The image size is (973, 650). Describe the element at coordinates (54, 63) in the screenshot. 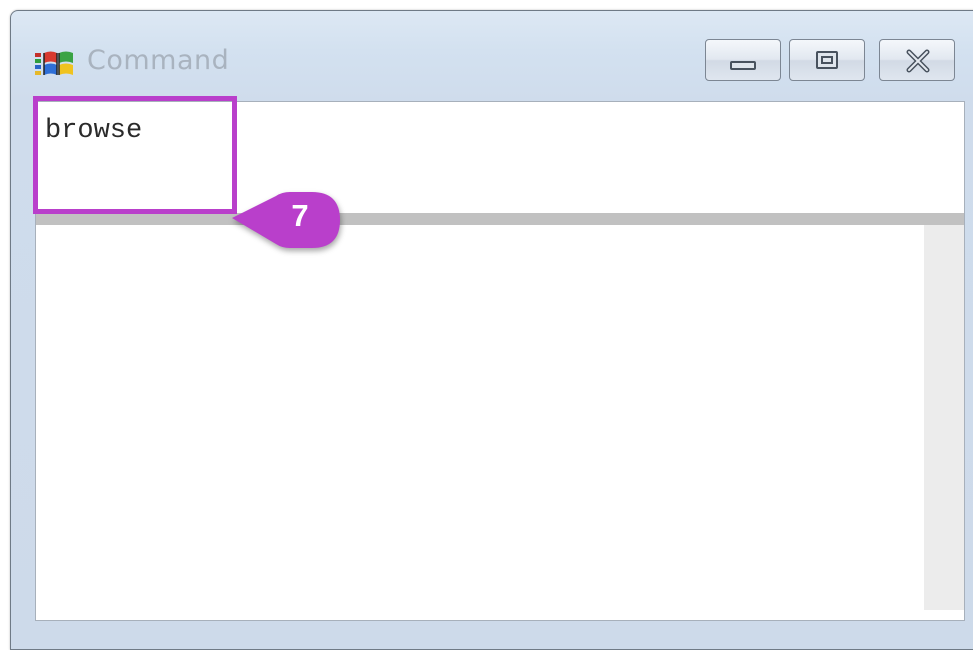

I see `windows-flag-icon` at that location.